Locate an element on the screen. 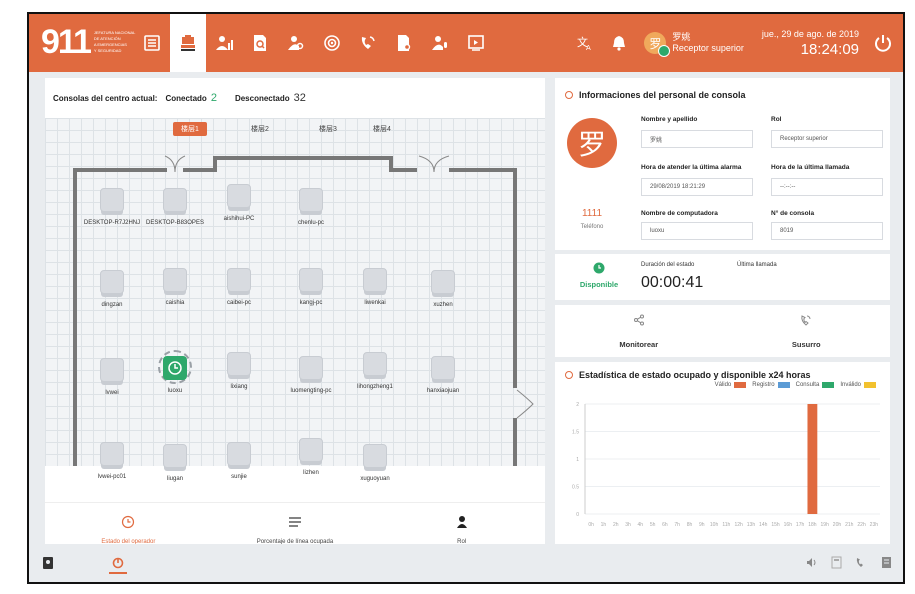 Image resolution: width=915 pixels, height=594 pixels. workstation-active: luoxu is located at coordinates (175, 372).